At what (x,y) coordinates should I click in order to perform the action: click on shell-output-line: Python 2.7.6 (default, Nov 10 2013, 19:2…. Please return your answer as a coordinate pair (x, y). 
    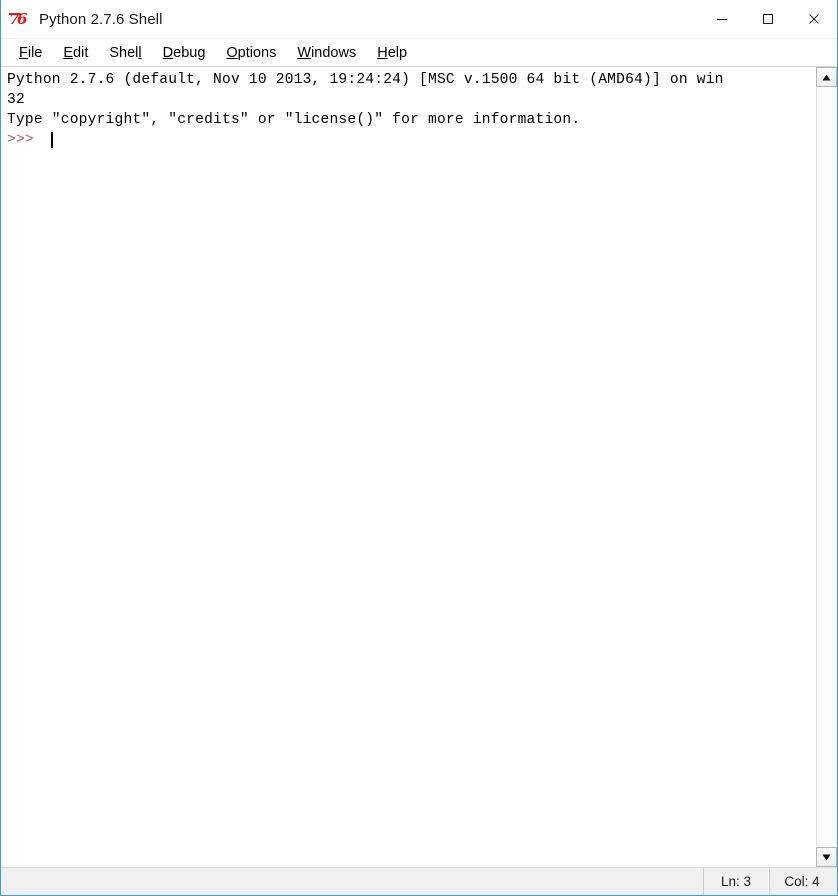
    Looking at the image, I should click on (365, 80).